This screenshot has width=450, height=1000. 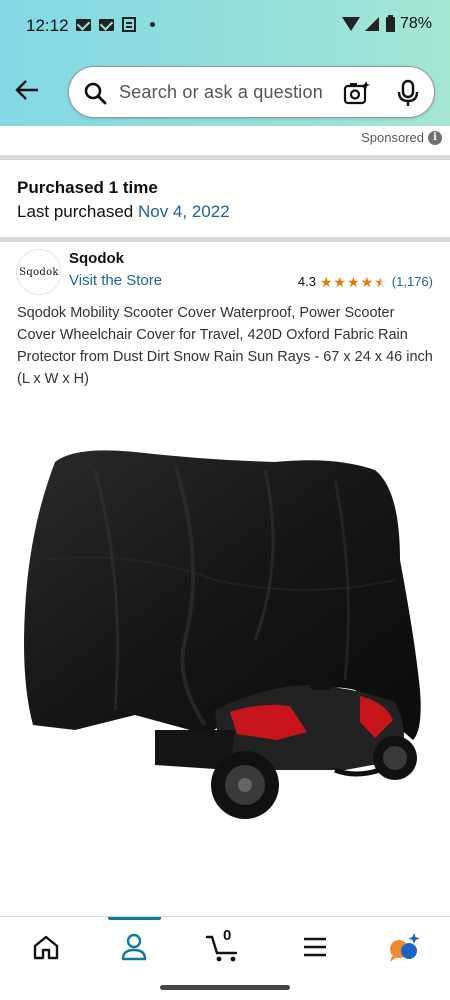 What do you see at coordinates (412, 281) in the screenshot?
I see `rating-count-link: (1,176)` at bounding box center [412, 281].